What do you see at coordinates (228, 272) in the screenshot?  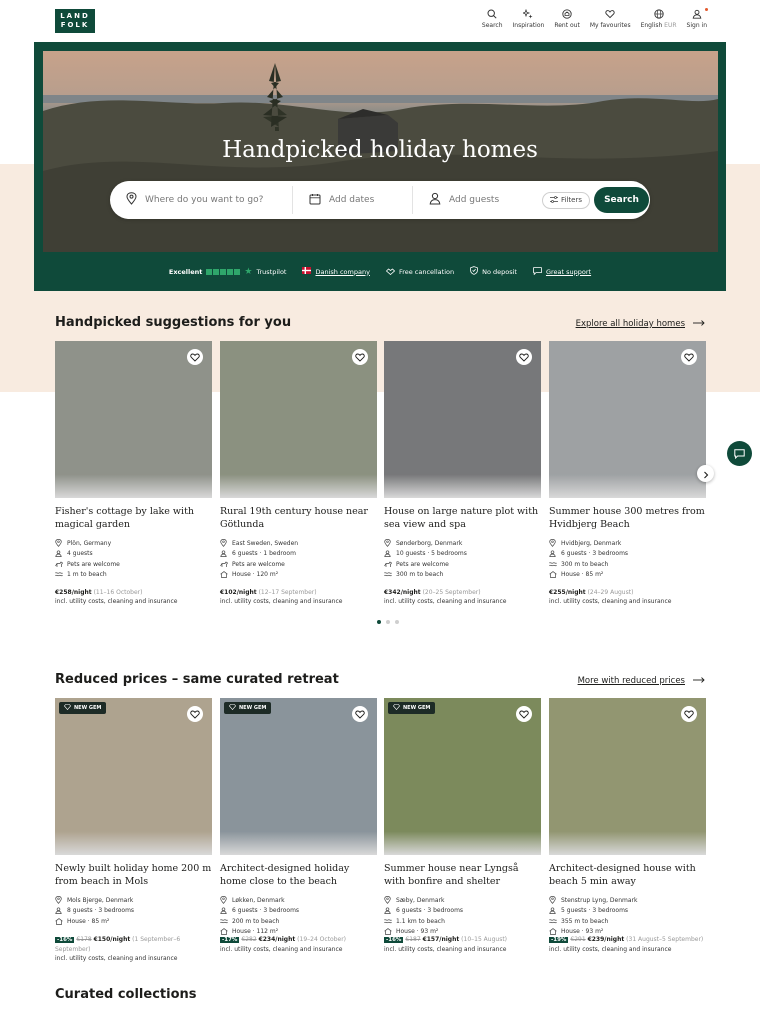 I see `trustpilot-rating: Excellent ★ Trustpilot` at bounding box center [228, 272].